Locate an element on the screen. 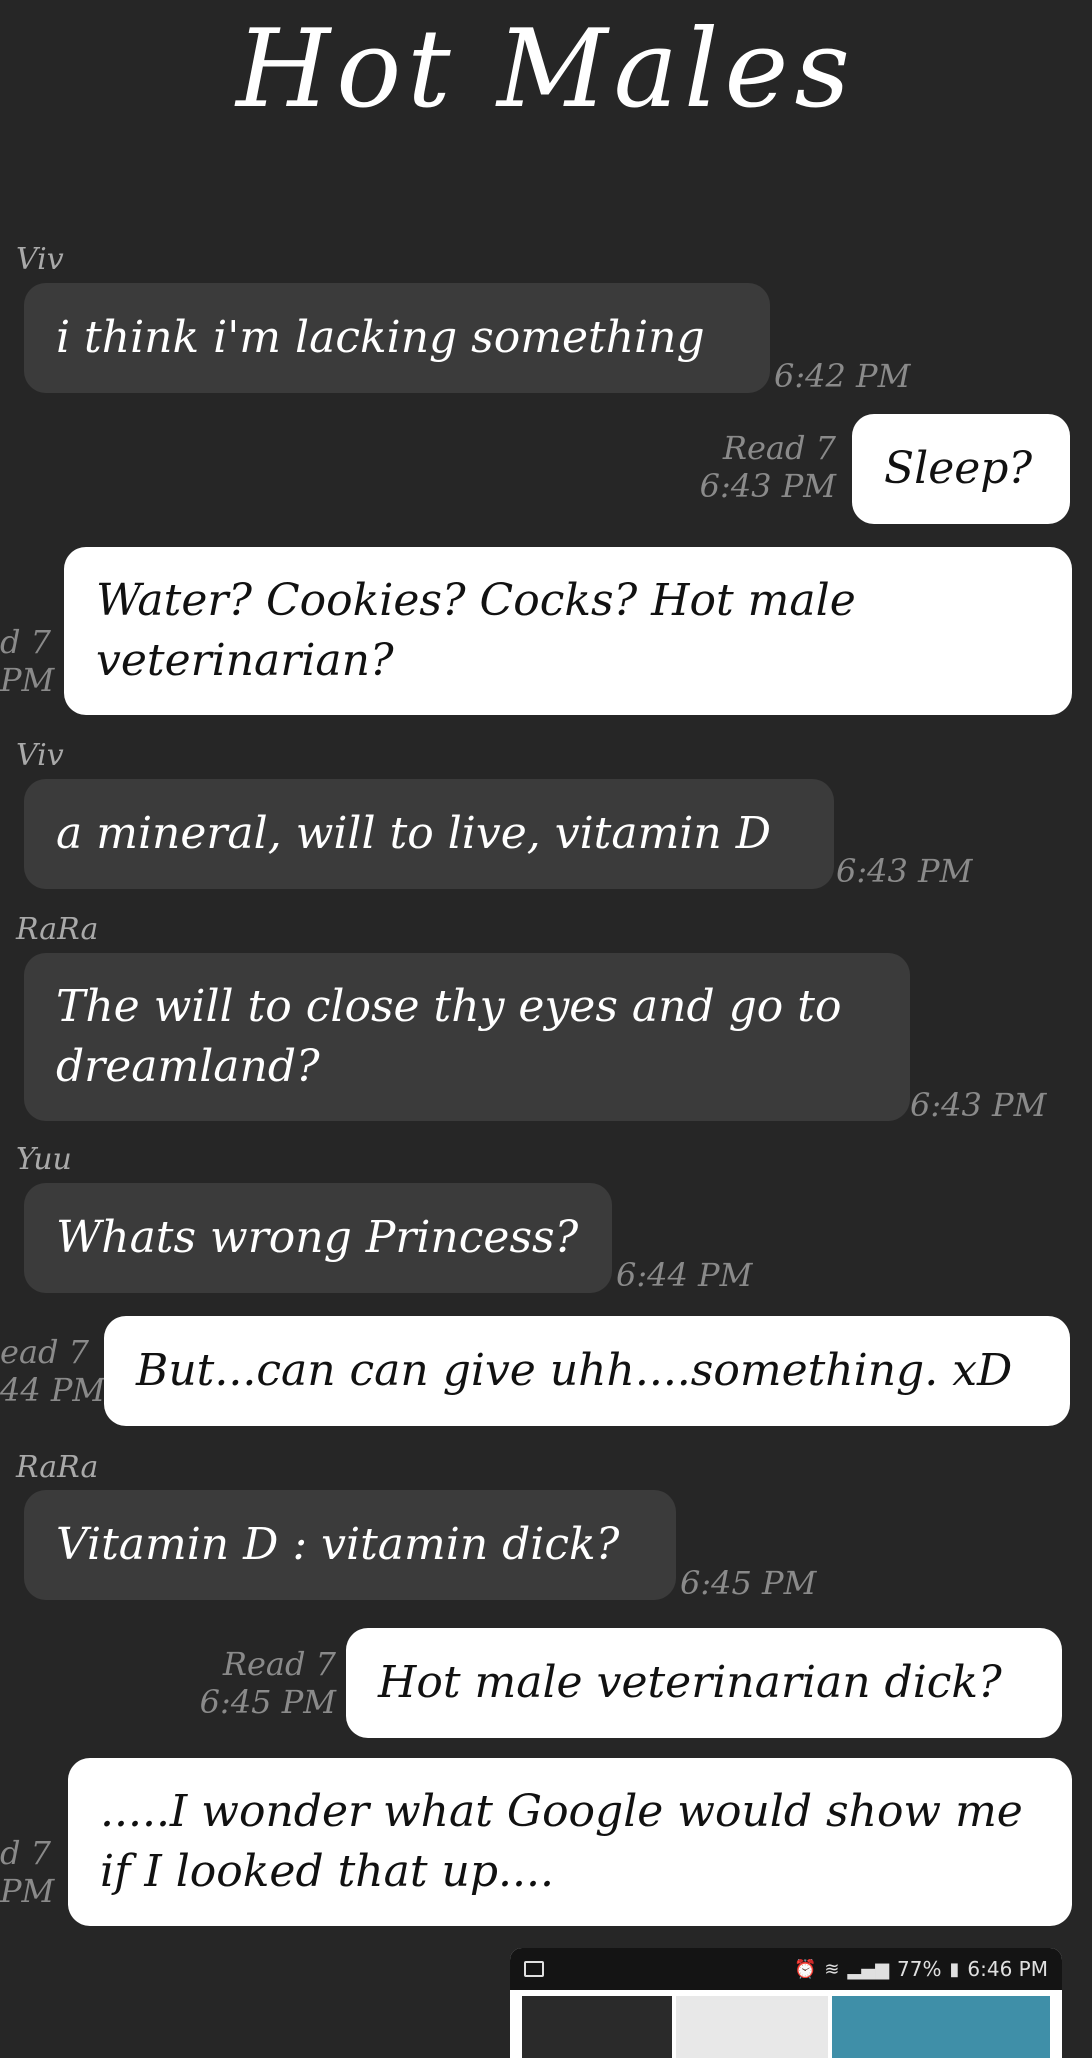  attachment-status-bar: ⏰ ≋ ▂▄▆ 77% ▮ 6:46 PM is located at coordinates (786, 1969).